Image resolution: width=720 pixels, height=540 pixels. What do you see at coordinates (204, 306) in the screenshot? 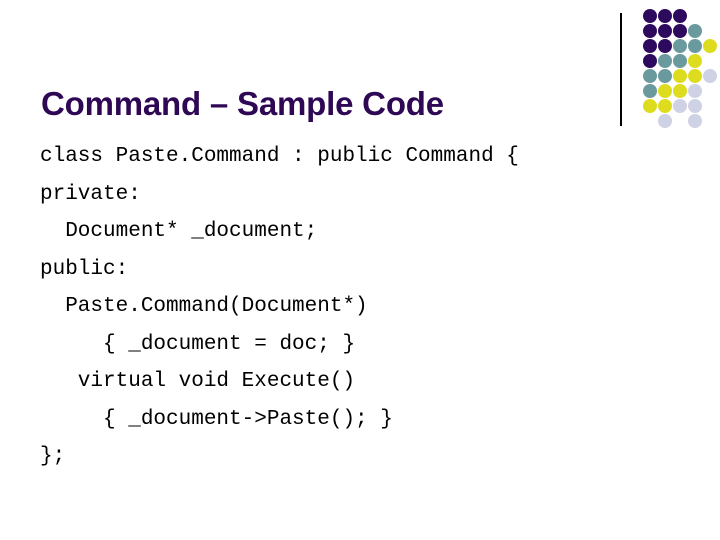
I see `code-line: Paste.Command(Document*)` at bounding box center [204, 306].